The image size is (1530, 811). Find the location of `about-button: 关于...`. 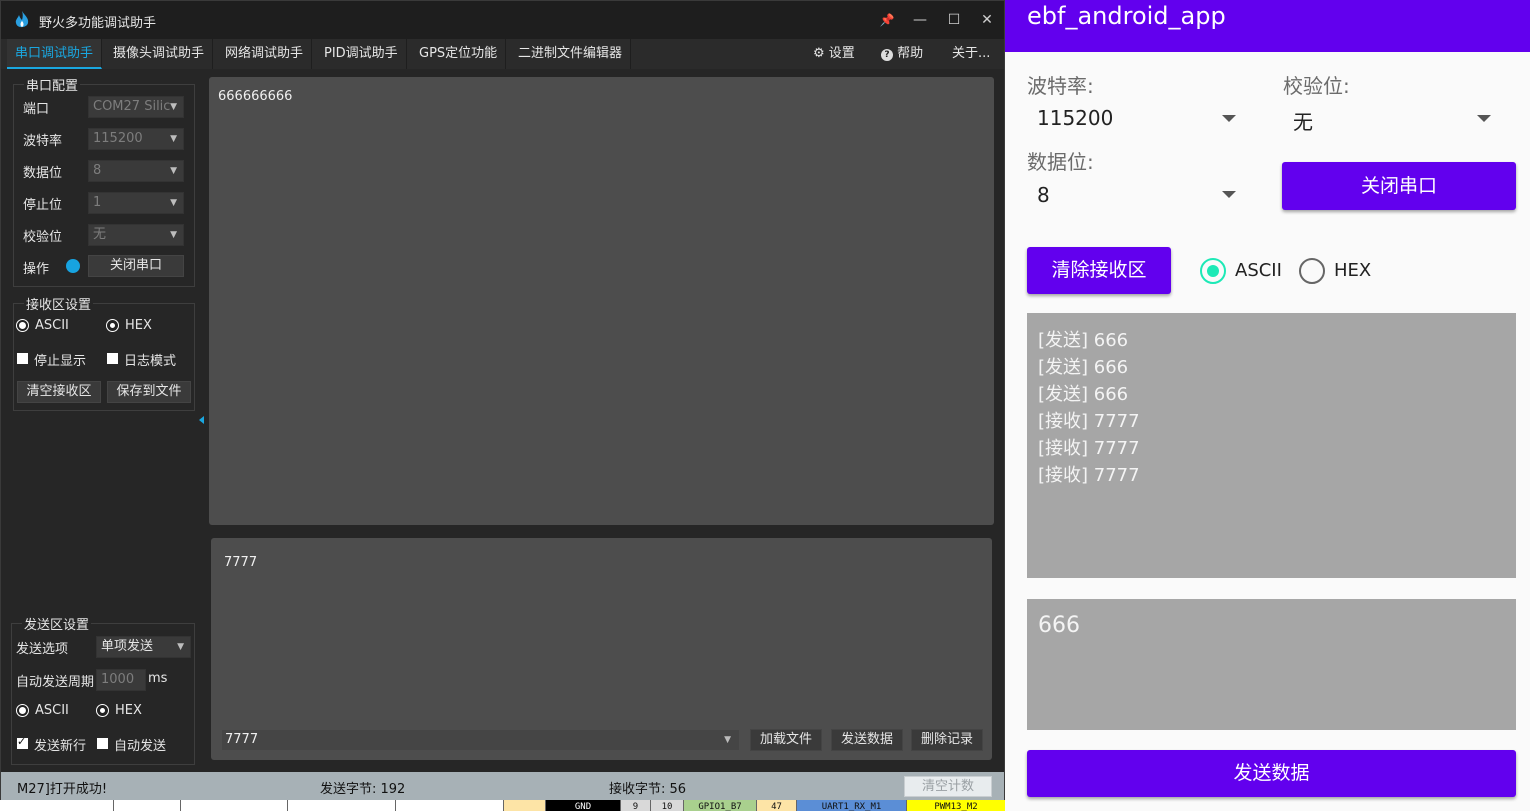

about-button: 关于... is located at coordinates (971, 54).